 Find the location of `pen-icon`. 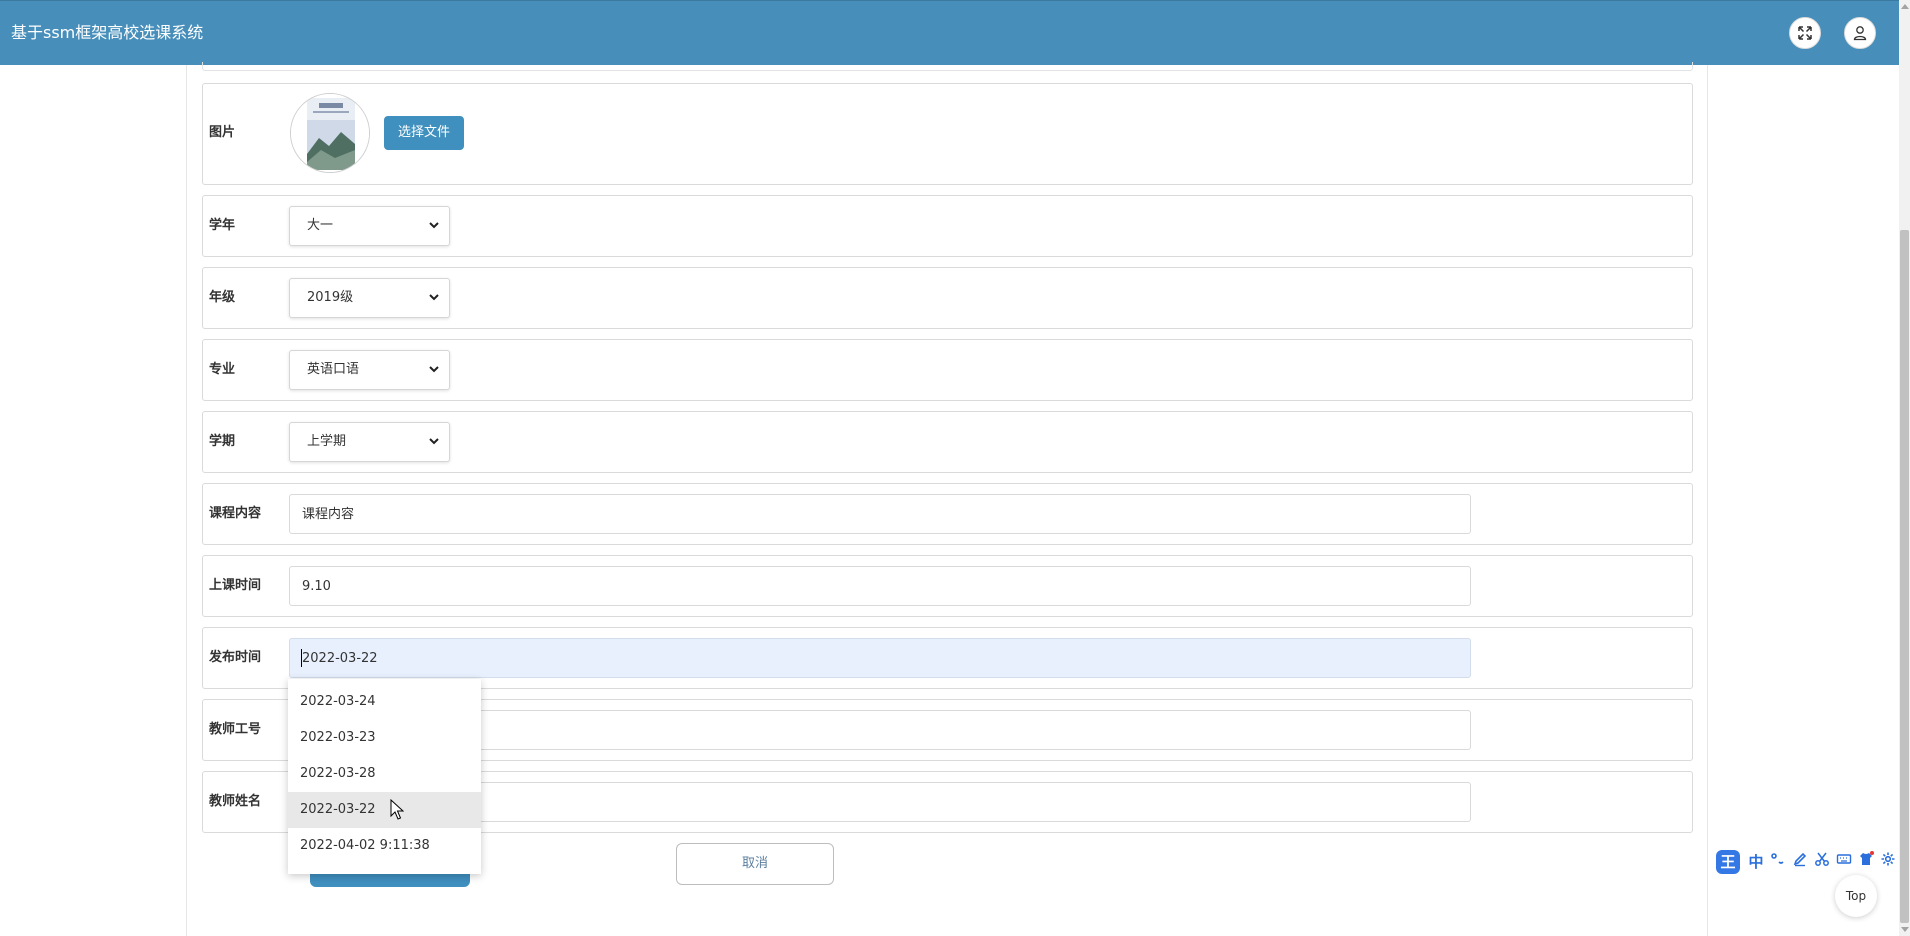

pen-icon is located at coordinates (1800, 862).